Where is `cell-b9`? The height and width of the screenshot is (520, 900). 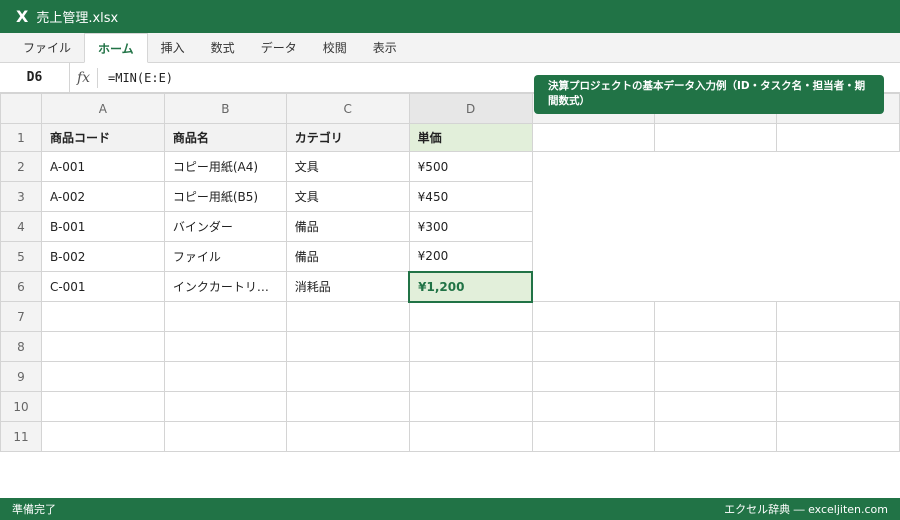 cell-b9 is located at coordinates (225, 376).